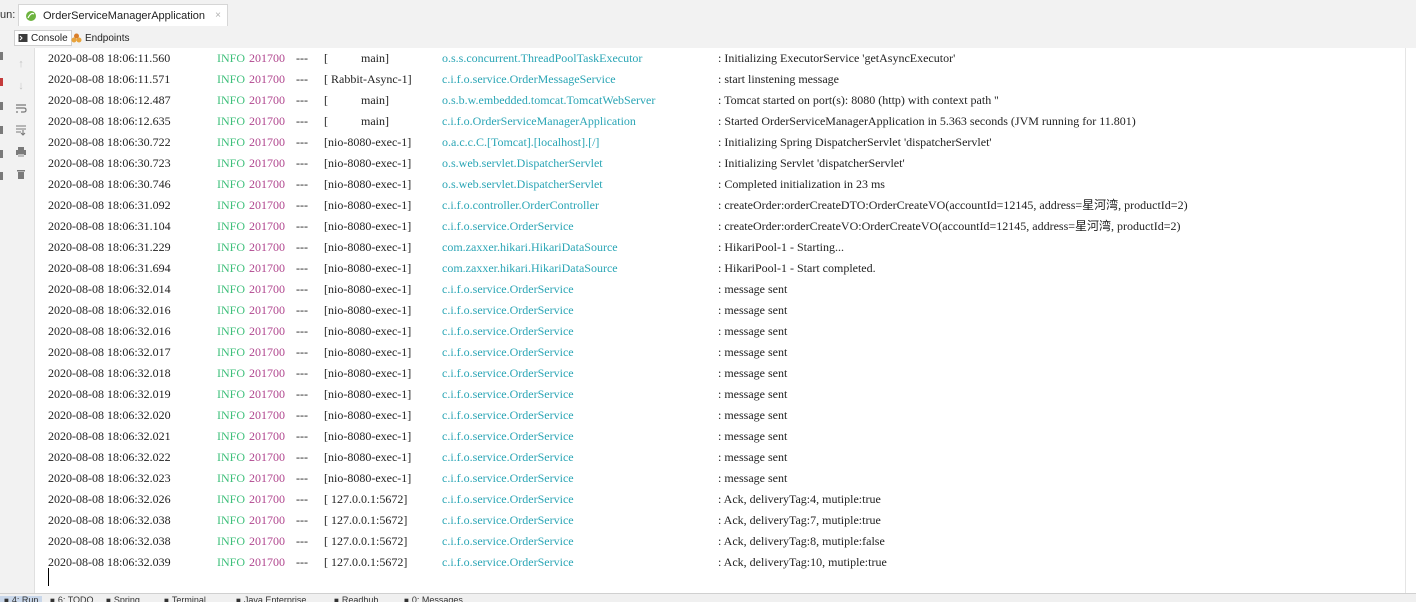  What do you see at coordinates (1, 82) in the screenshot?
I see `toolbar-marker-stop` at bounding box center [1, 82].